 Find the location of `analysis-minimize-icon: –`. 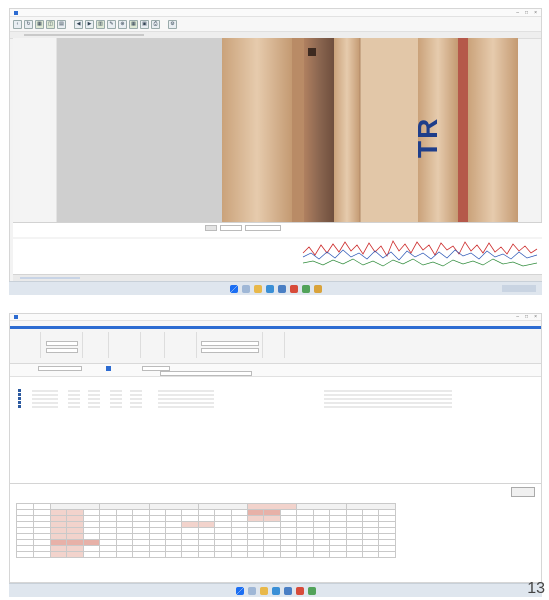

analysis-minimize-icon: – is located at coordinates (517, 317).